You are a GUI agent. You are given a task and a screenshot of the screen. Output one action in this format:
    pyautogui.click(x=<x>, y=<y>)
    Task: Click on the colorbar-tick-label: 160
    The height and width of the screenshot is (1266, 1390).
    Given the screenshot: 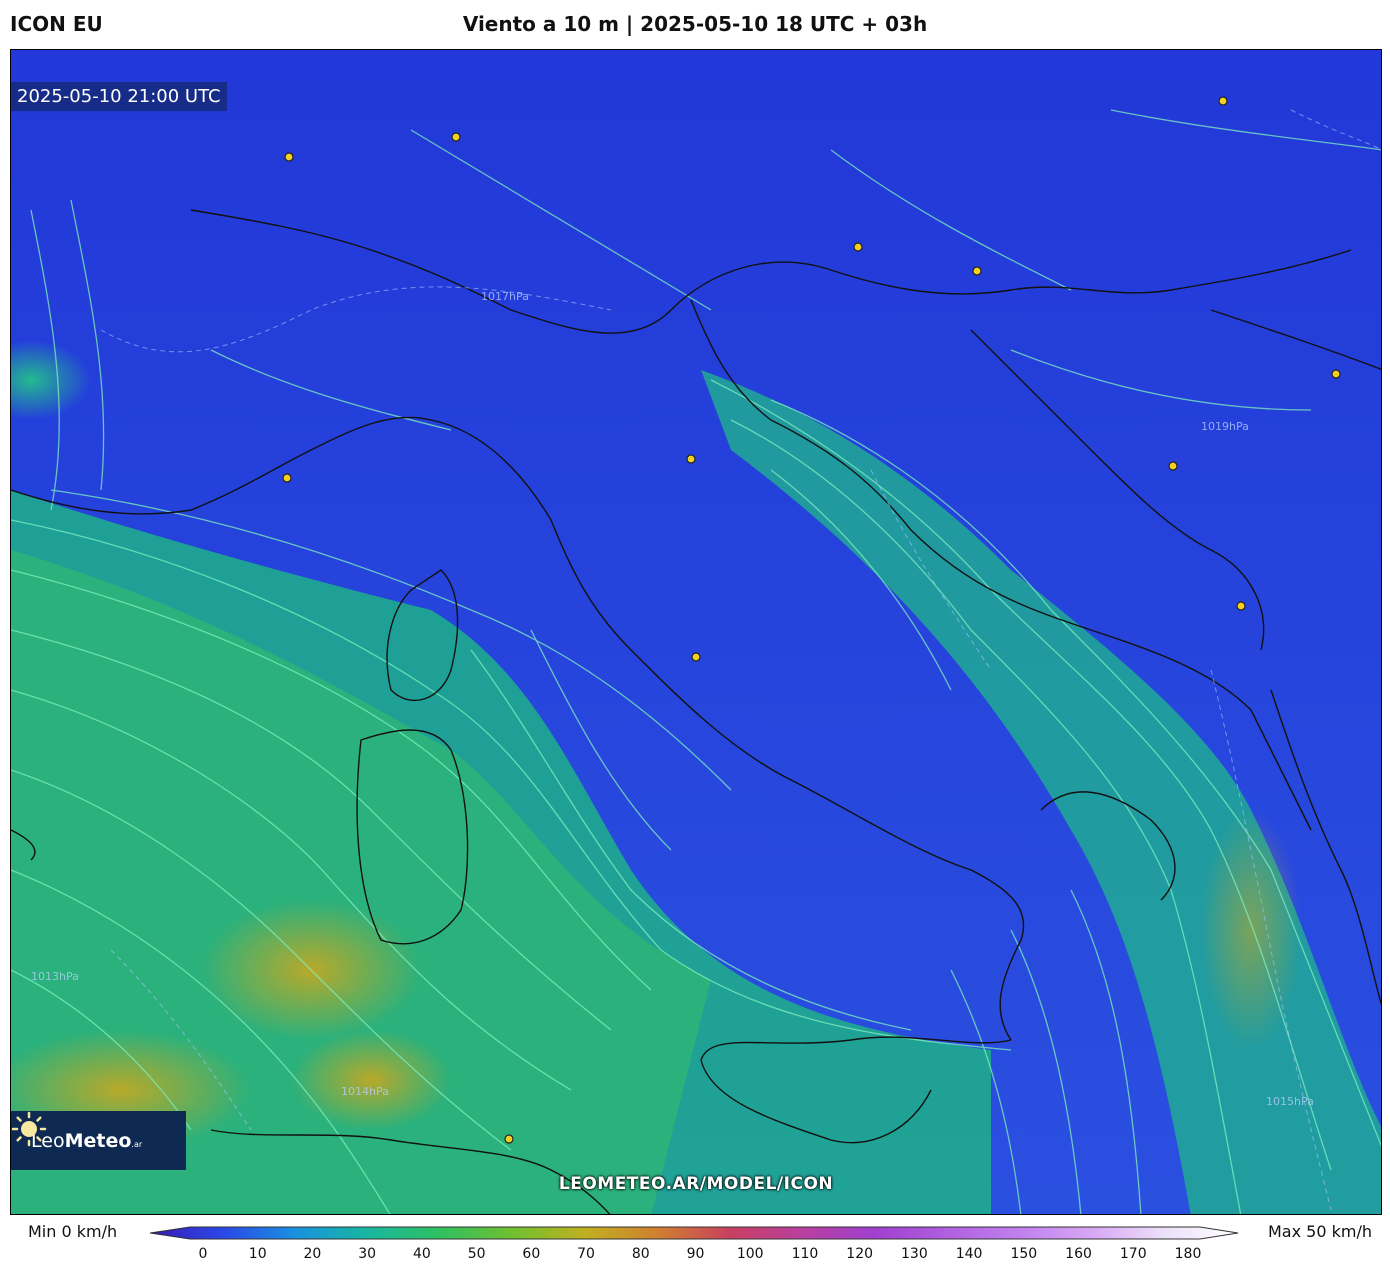 What is the action you would take?
    pyautogui.click(x=1078, y=1254)
    